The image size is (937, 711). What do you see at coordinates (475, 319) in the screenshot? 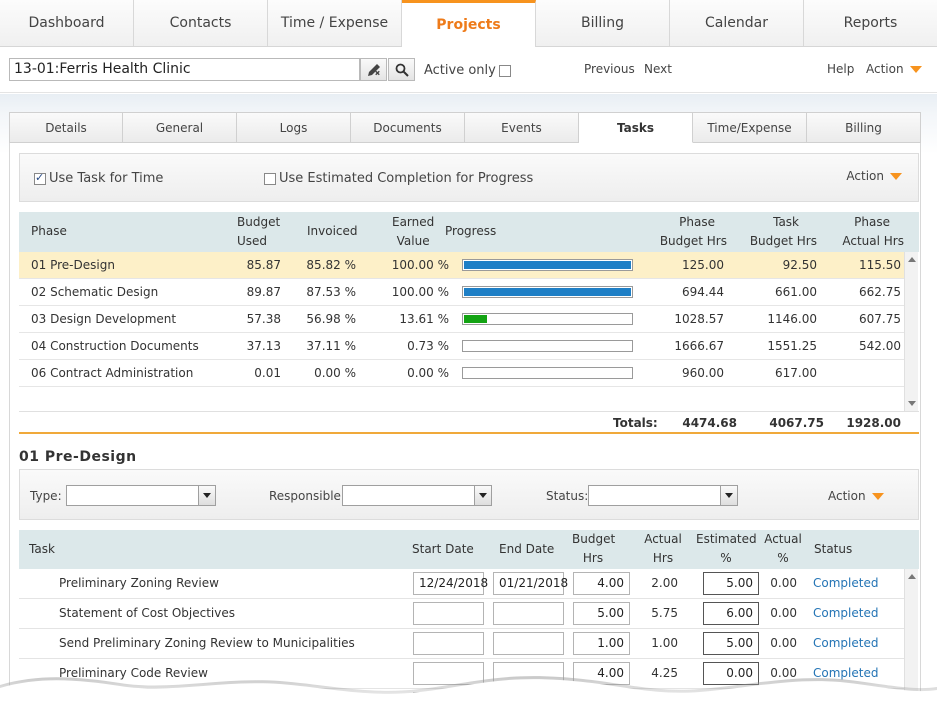
I see `progress-bar-fill` at bounding box center [475, 319].